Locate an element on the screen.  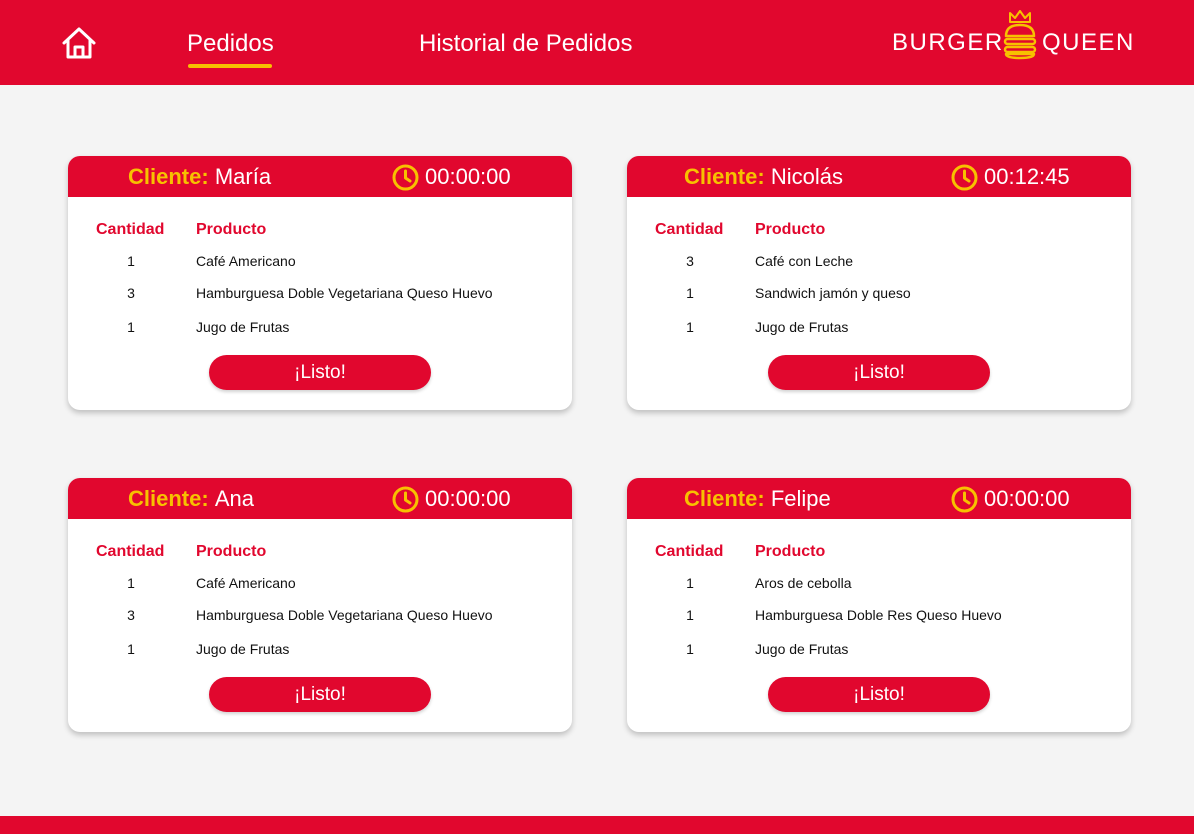
bottom-bar is located at coordinates (597, 825).